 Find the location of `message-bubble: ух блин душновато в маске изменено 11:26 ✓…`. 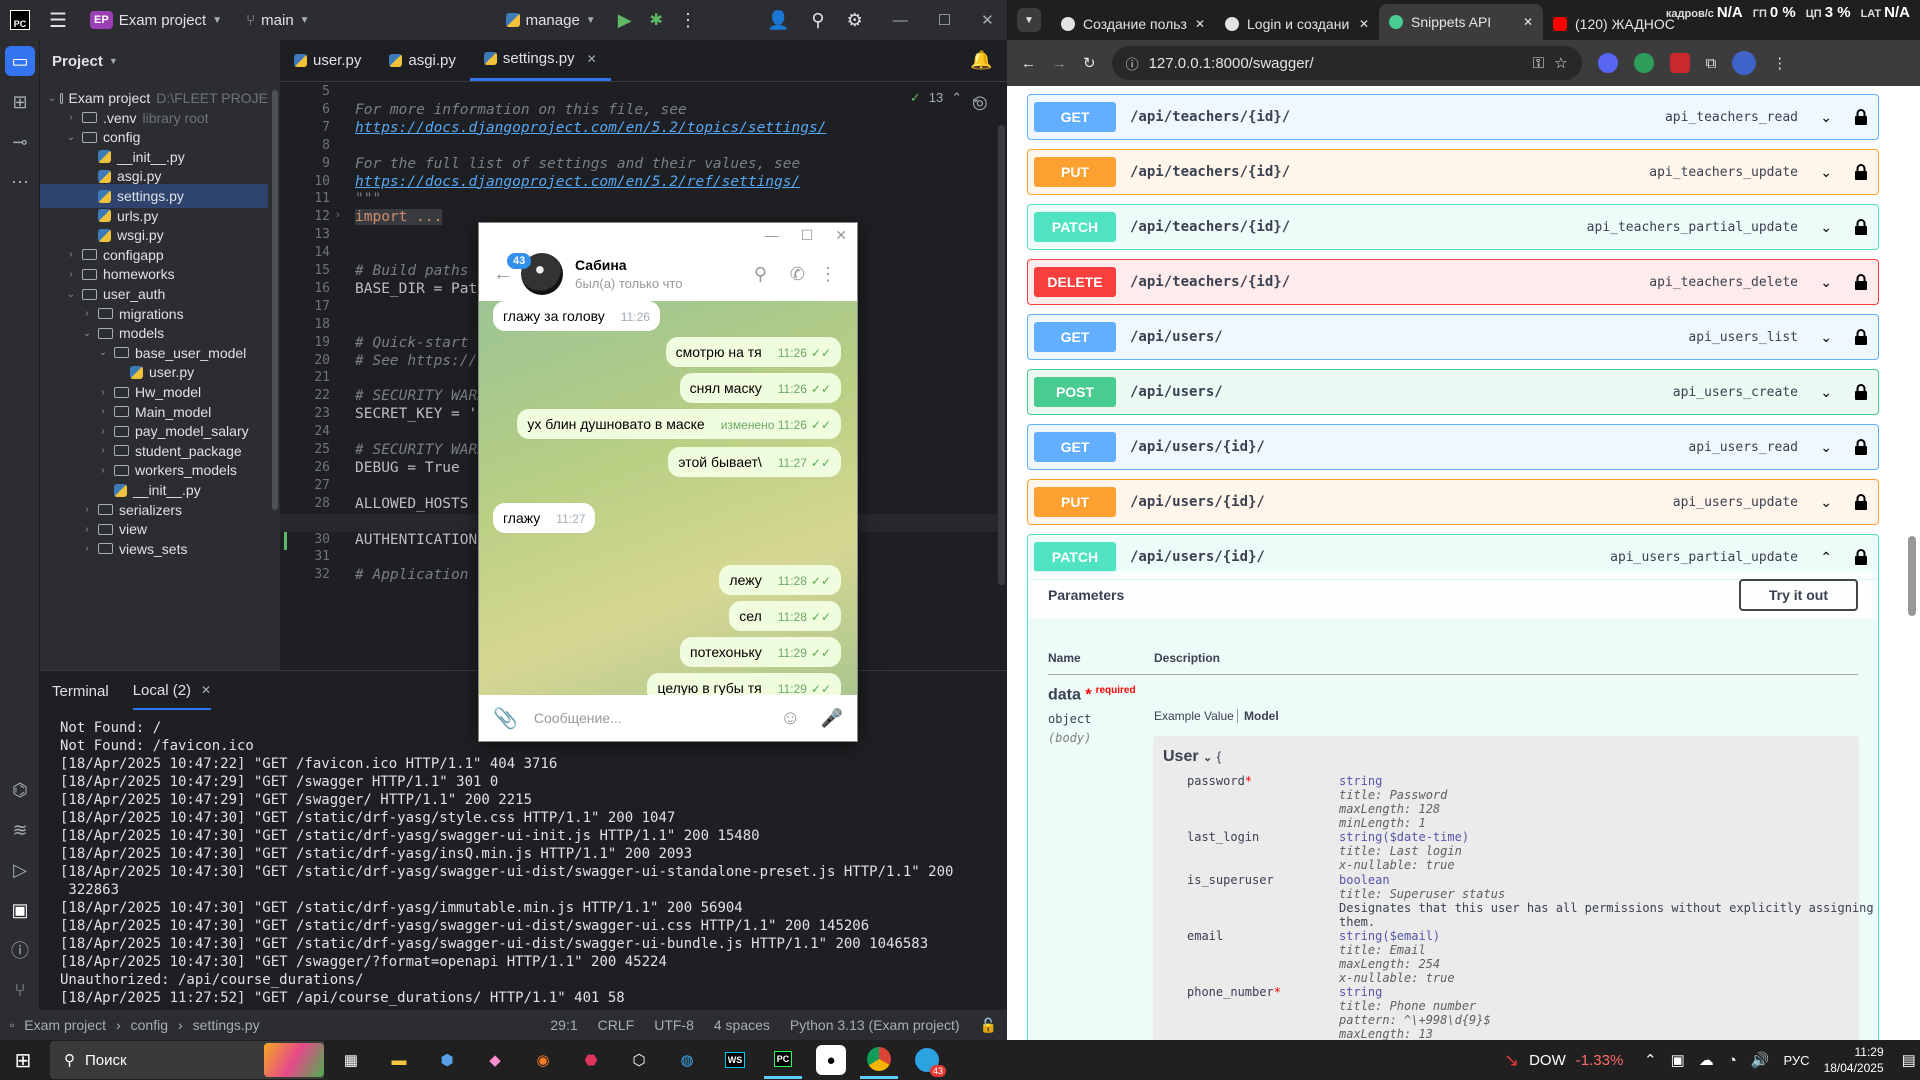

message-bubble: ух блин душновато в маске изменено 11:26 ✓… is located at coordinates (679, 424).